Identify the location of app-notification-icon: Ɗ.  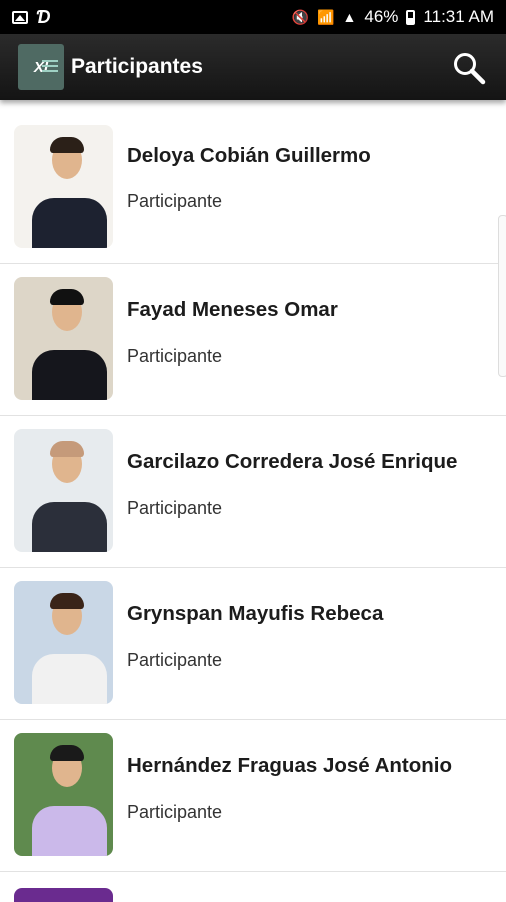
(43, 16).